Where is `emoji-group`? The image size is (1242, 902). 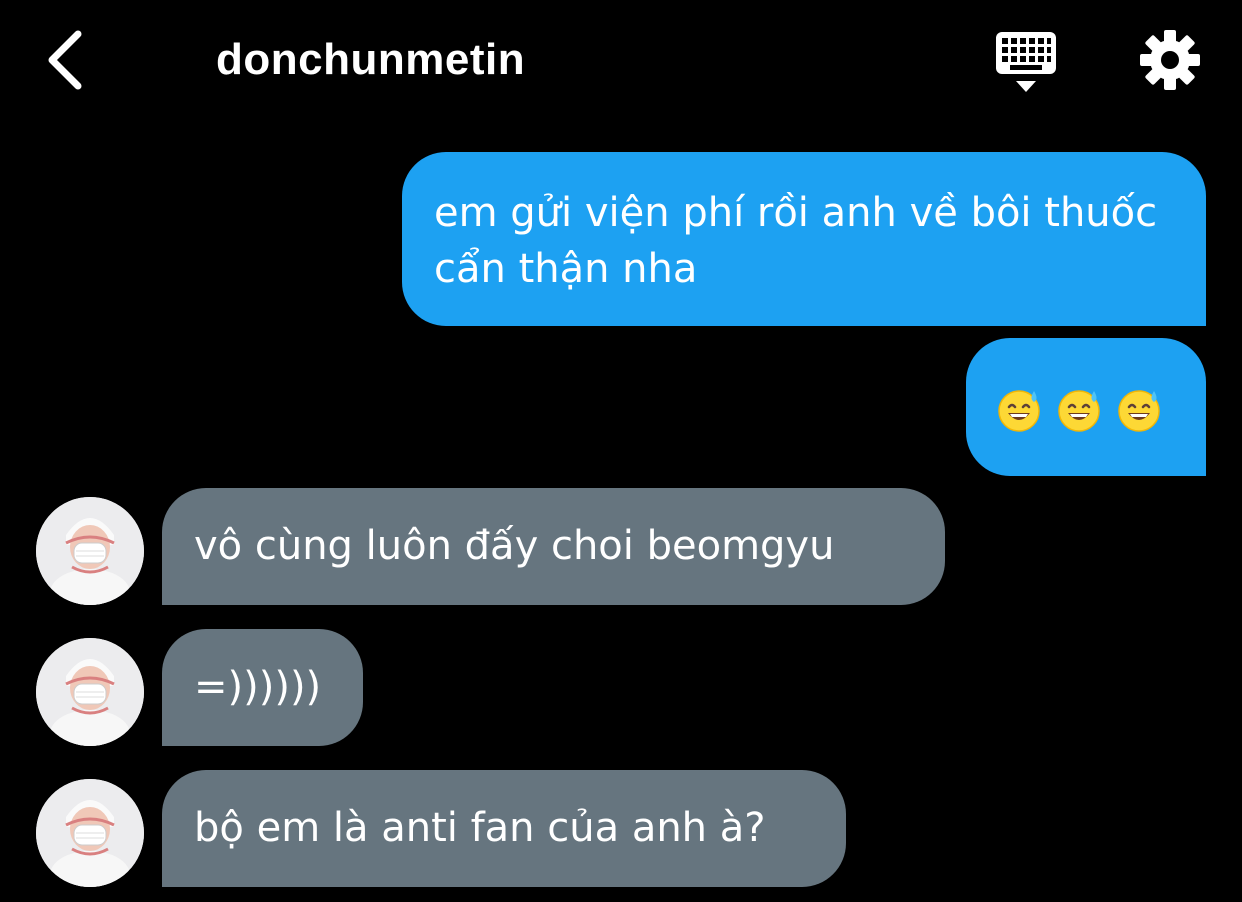
emoji-group is located at coordinates (1086, 410).